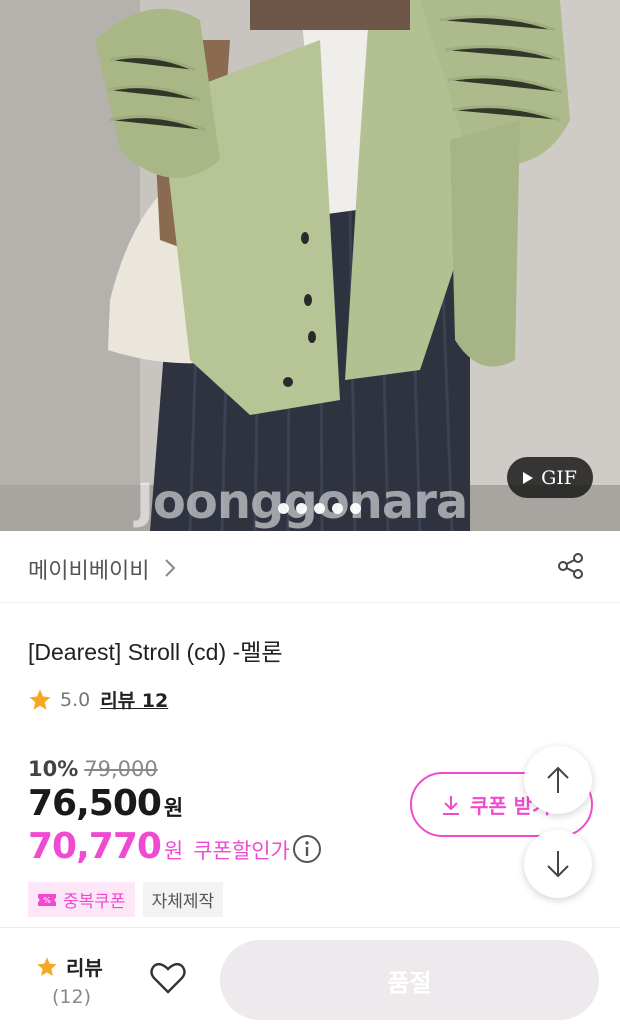 This screenshot has width=620, height=1024. I want to click on original-price: 79,000, so click(121, 769).